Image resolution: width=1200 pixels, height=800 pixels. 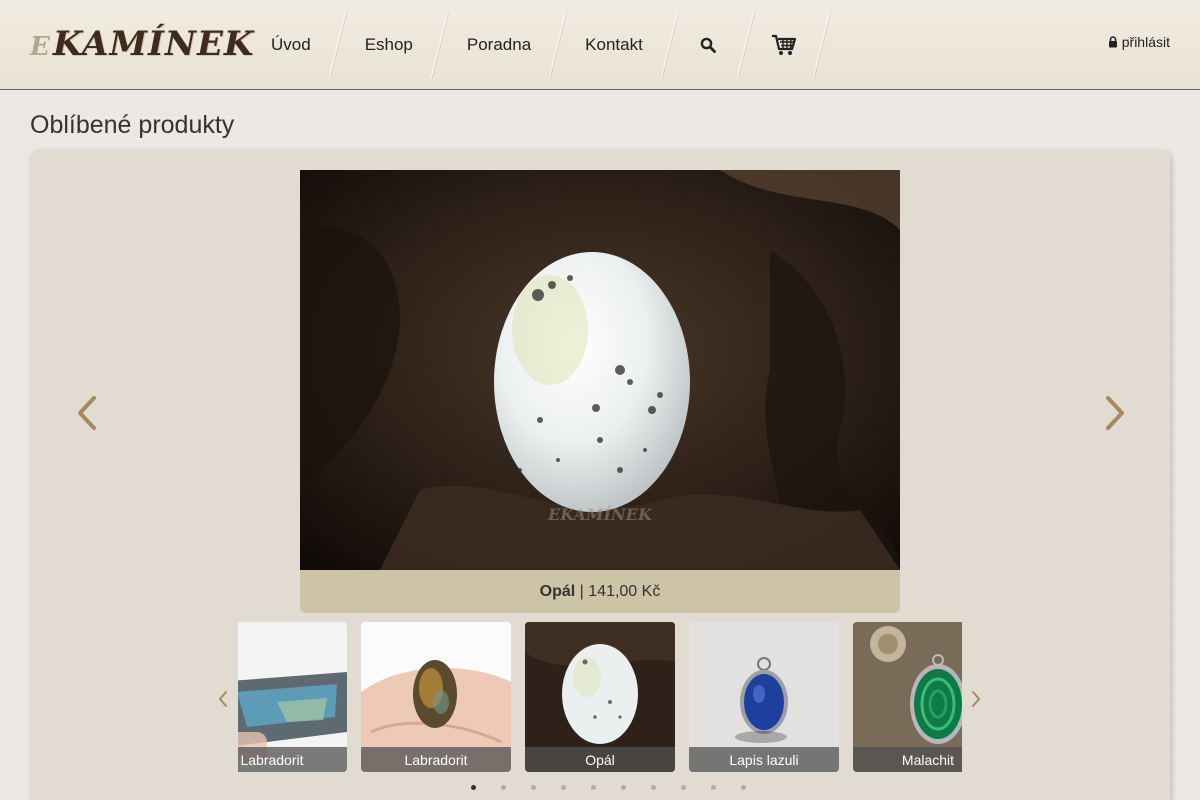 I want to click on nav-item-eshop: Eshop, so click(x=389, y=45).